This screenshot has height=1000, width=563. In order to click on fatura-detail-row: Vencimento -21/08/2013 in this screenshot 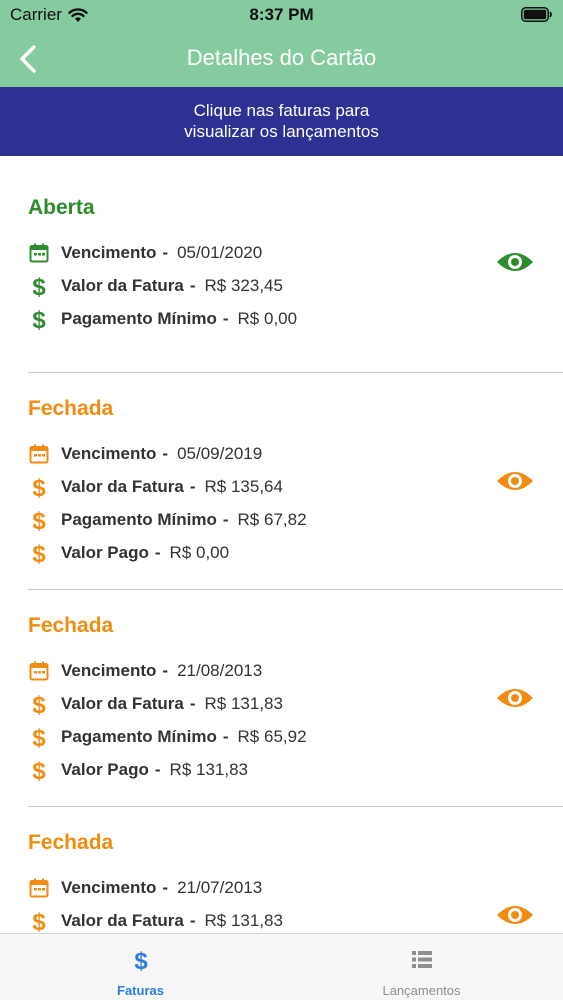, I will do `click(145, 671)`.